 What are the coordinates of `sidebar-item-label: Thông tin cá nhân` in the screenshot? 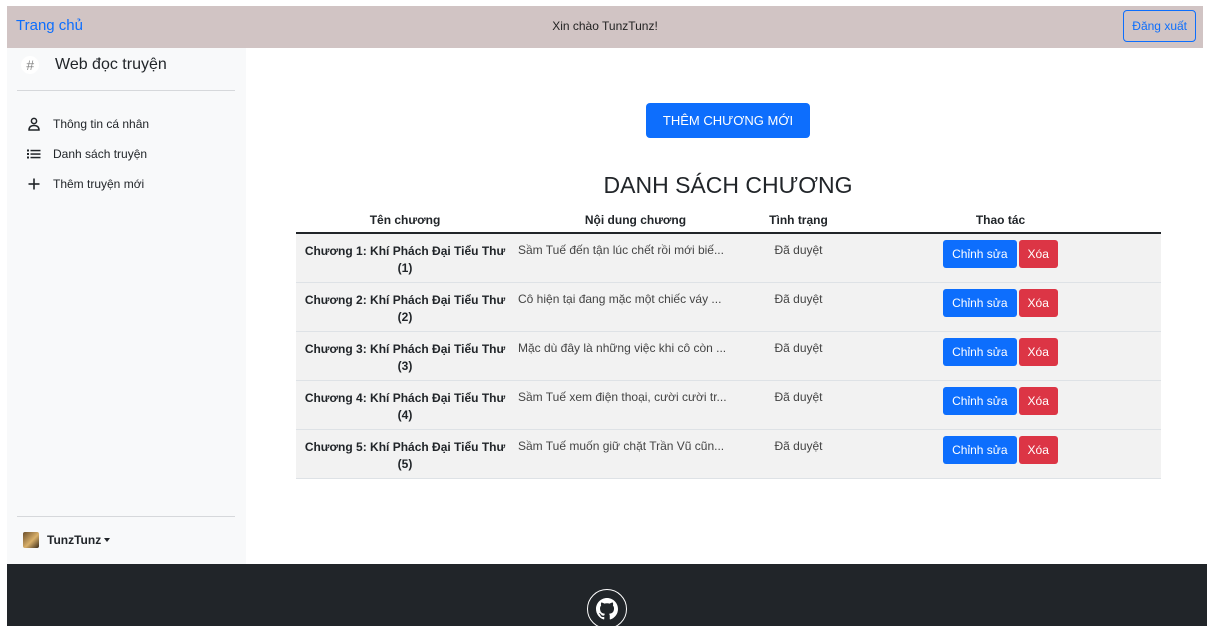 It's located at (101, 124).